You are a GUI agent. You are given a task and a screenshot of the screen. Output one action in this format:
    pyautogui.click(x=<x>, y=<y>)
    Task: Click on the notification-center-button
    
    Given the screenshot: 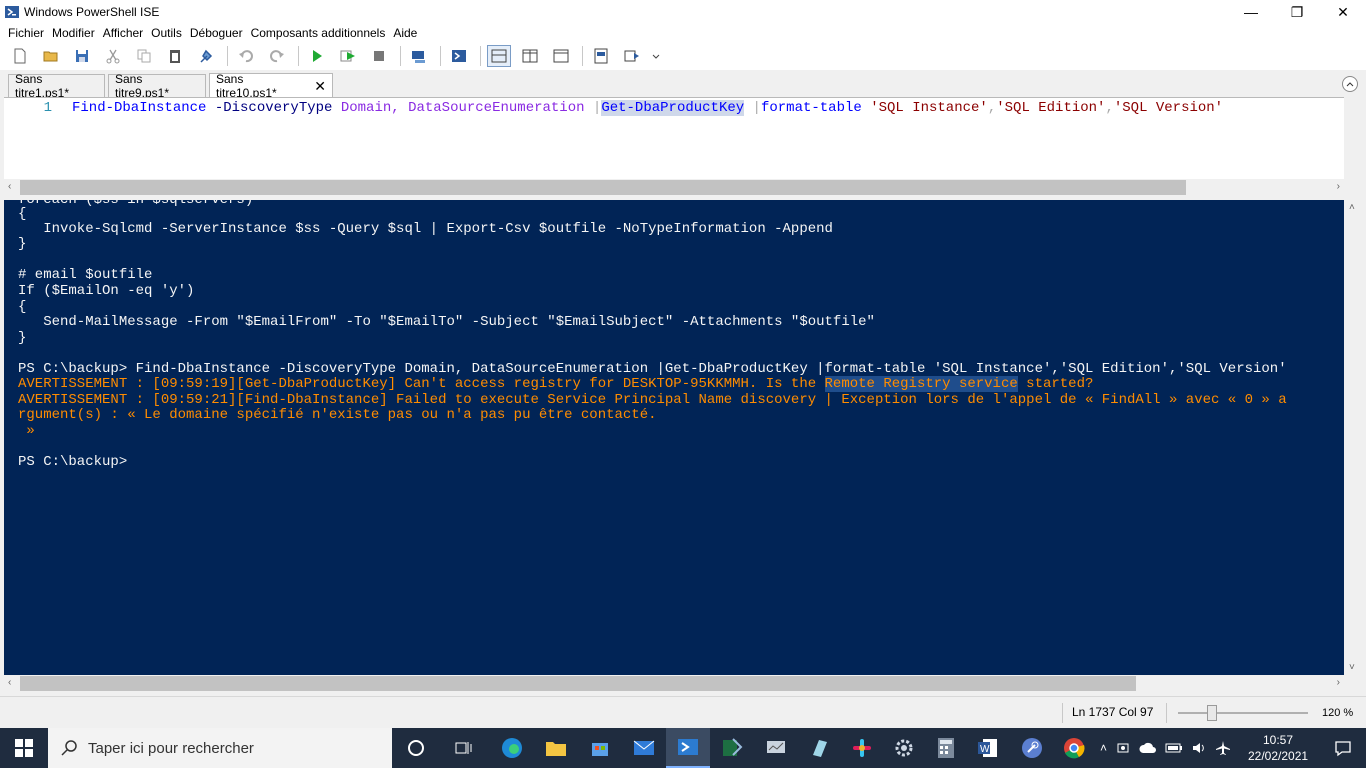 What is the action you would take?
    pyautogui.click(x=1343, y=748)
    